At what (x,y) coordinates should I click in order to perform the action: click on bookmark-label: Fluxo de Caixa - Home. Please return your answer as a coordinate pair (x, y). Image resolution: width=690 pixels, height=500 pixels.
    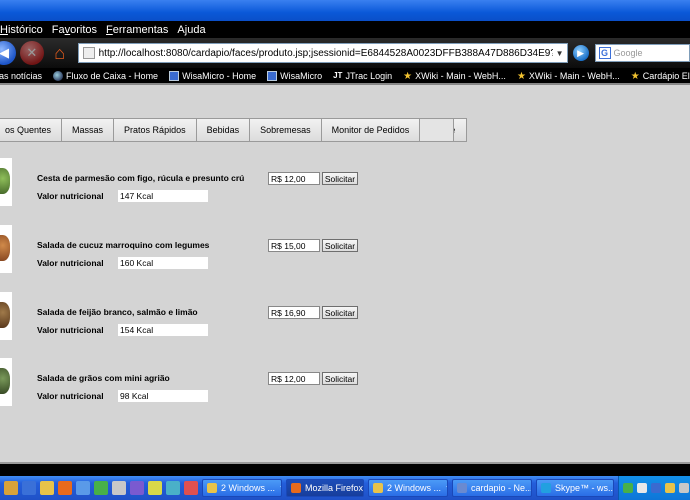
    Looking at the image, I should click on (112, 75).